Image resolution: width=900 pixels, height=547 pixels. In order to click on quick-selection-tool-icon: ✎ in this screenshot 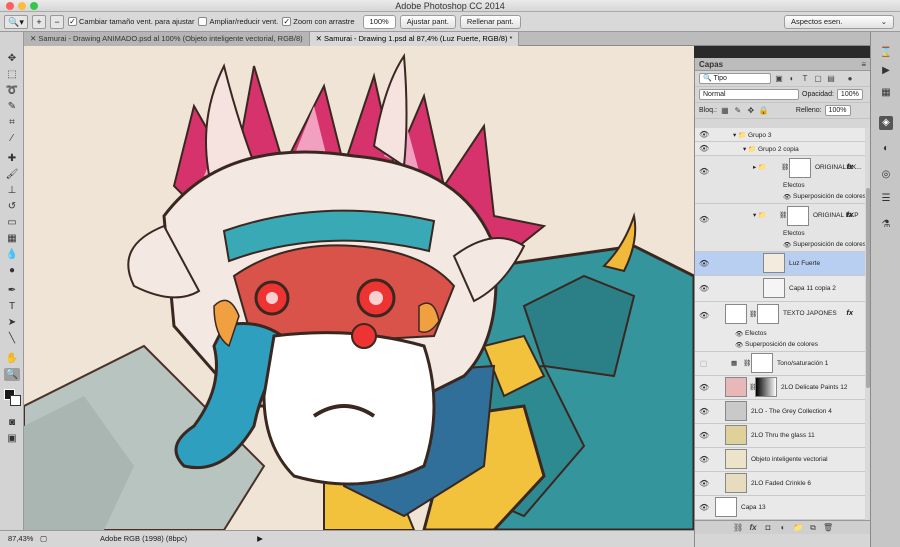, I will do `click(12, 106)`.